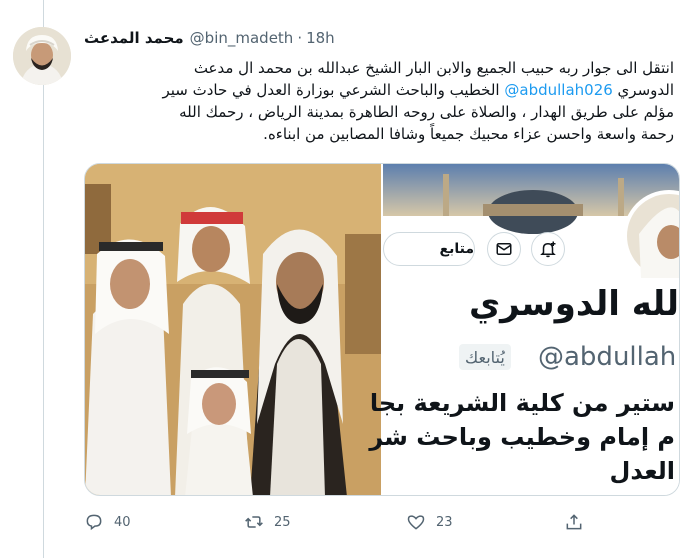  I want to click on profile-handle: @abdullah, so click(607, 357).